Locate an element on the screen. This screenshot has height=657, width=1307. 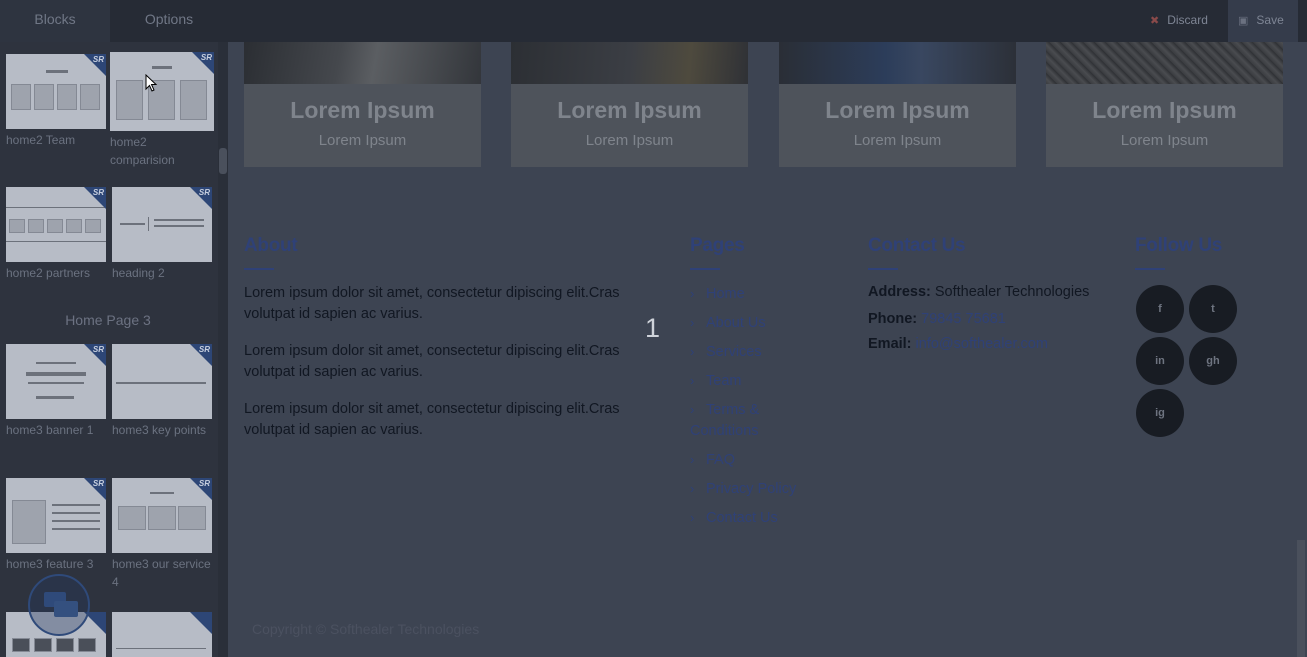
page-link-terms: › Terms & Conditions is located at coordinates (736, 420).